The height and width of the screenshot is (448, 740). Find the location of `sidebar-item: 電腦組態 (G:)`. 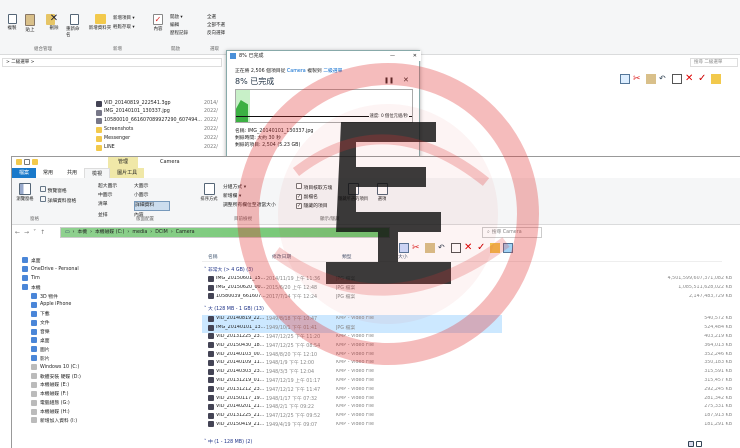

sidebar-item: 電腦組態 (G:) is located at coordinates (107, 402).